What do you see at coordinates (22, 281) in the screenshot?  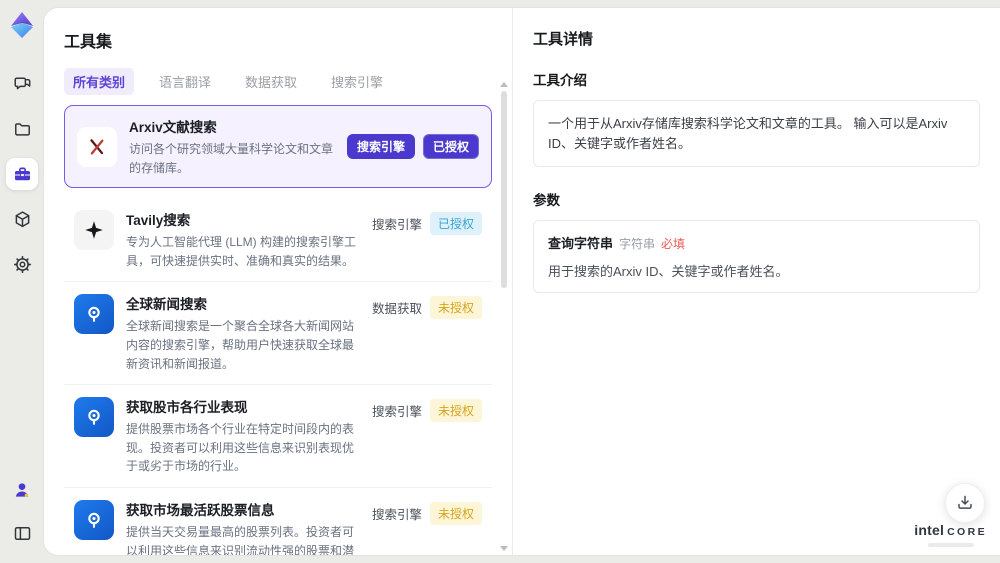 I see `app-sidebar` at bounding box center [22, 281].